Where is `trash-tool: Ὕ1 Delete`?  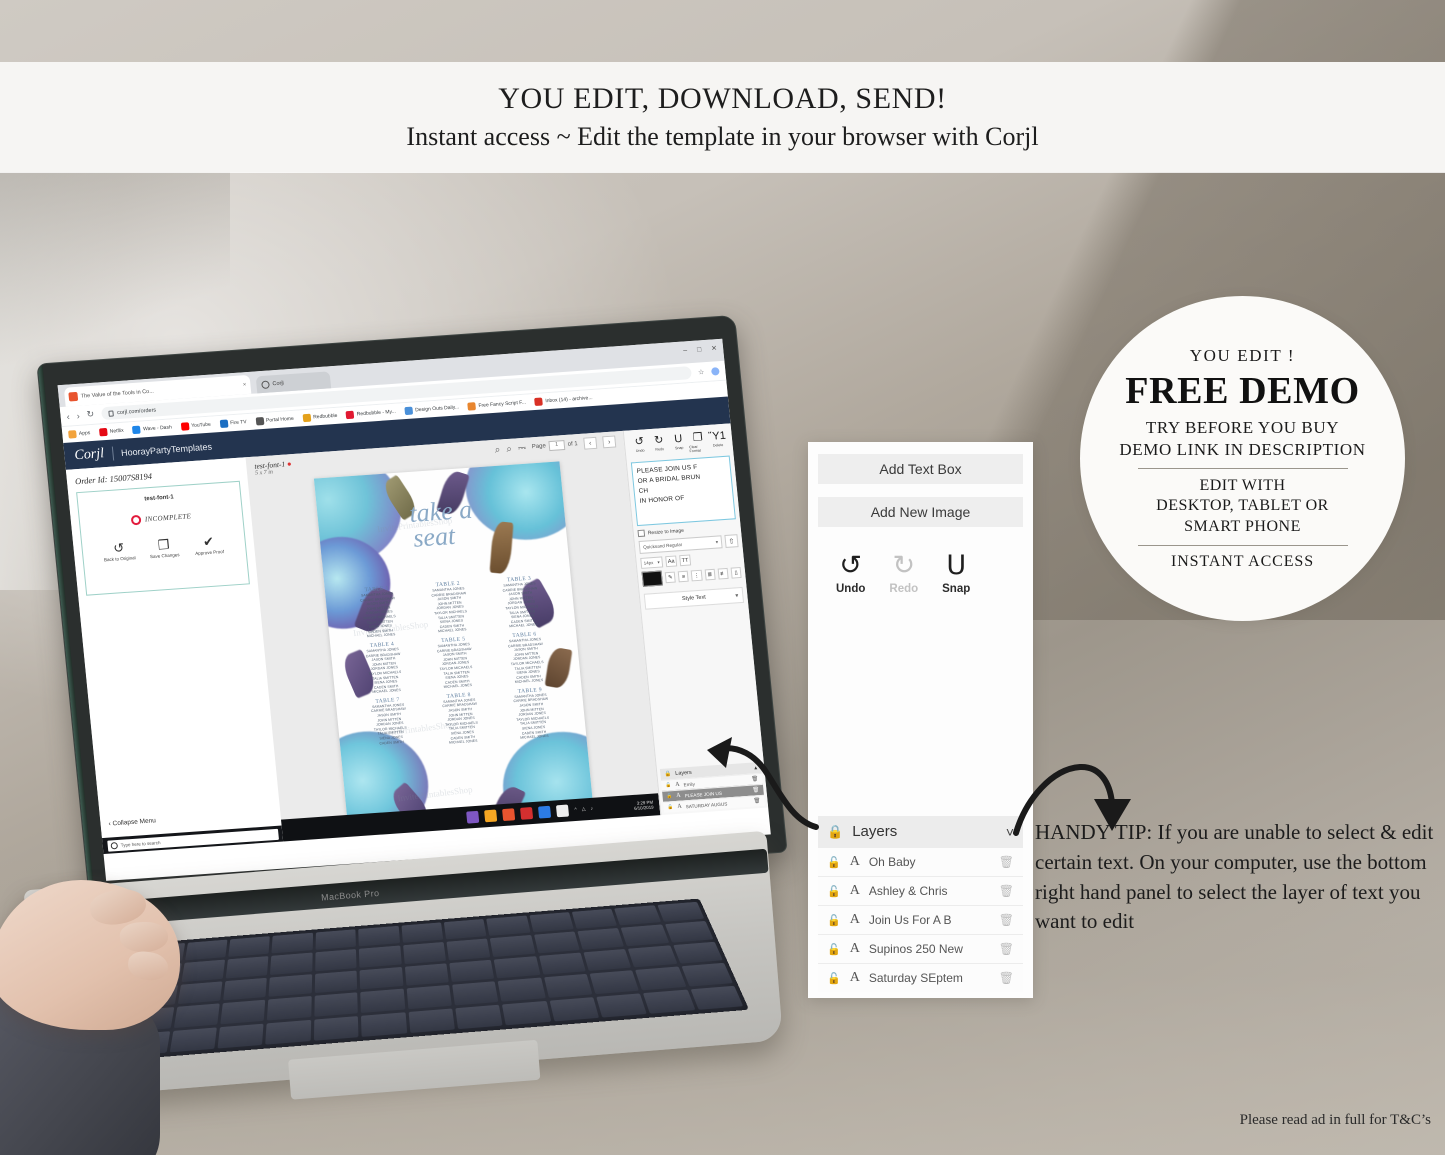 trash-tool: Ὕ1 Delete is located at coordinates (717, 441).